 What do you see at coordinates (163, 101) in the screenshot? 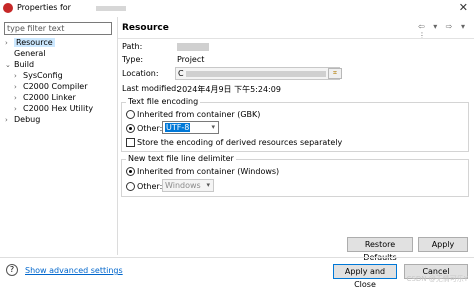
I see `text-encoding-group-label: Text file encoding` at bounding box center [163, 101].